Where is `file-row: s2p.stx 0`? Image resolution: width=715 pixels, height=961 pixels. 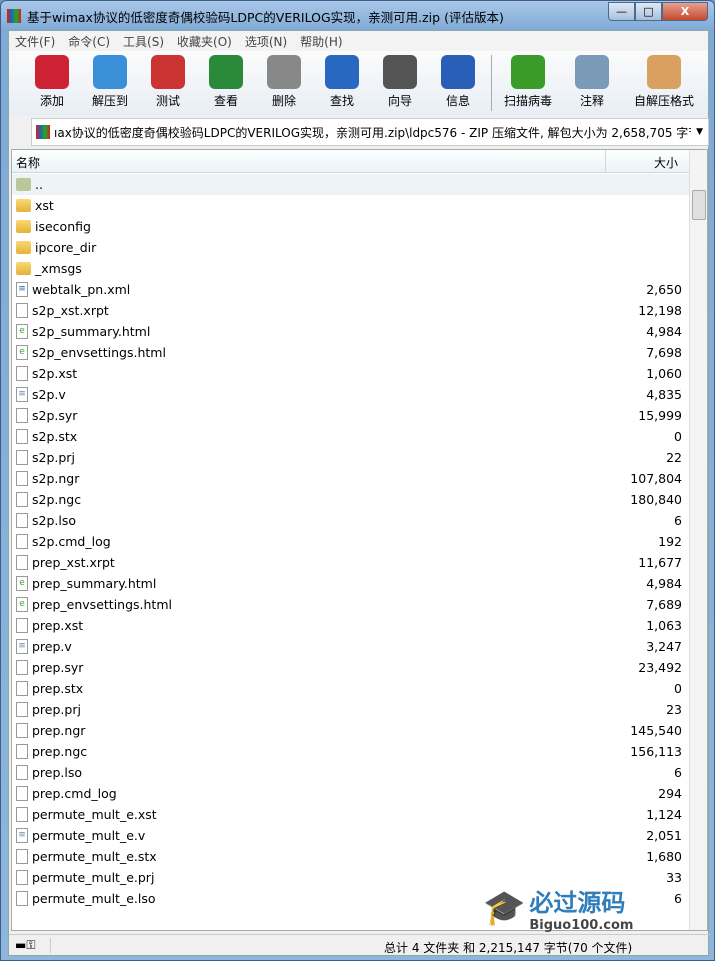
file-row: s2p.stx 0 is located at coordinates (351, 436).